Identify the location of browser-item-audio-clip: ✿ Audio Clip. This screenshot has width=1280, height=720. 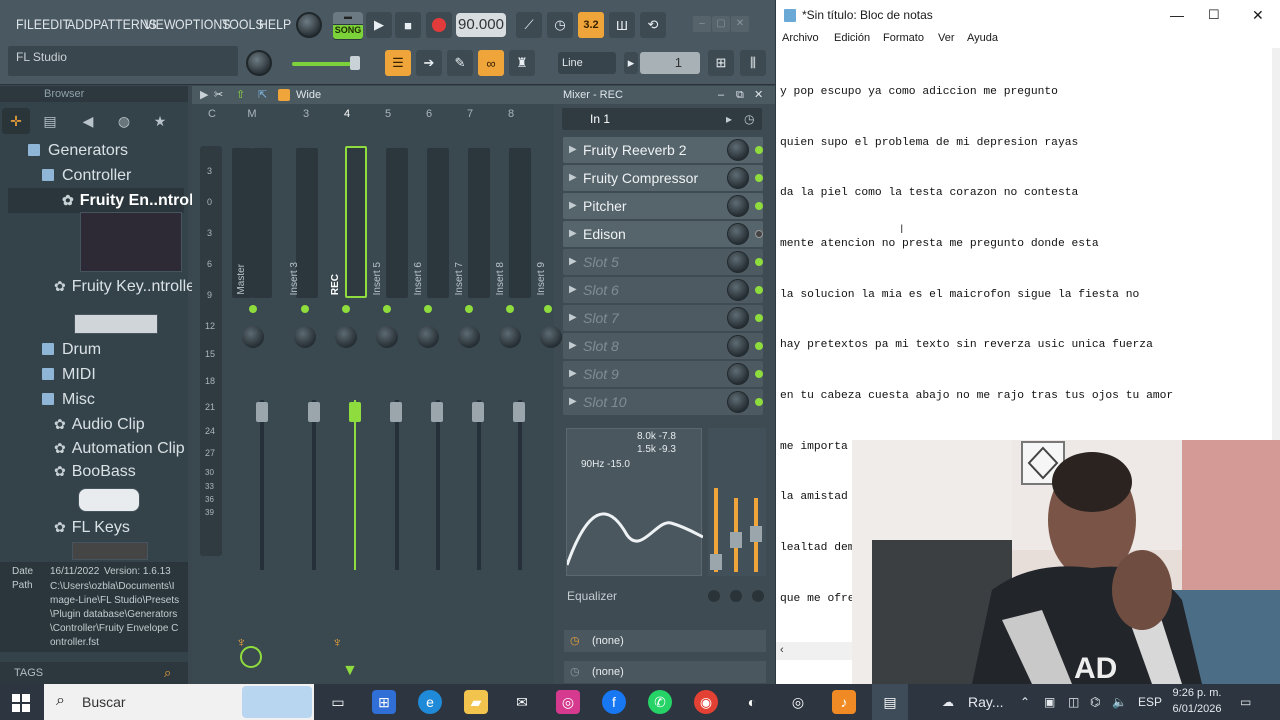
(99, 425).